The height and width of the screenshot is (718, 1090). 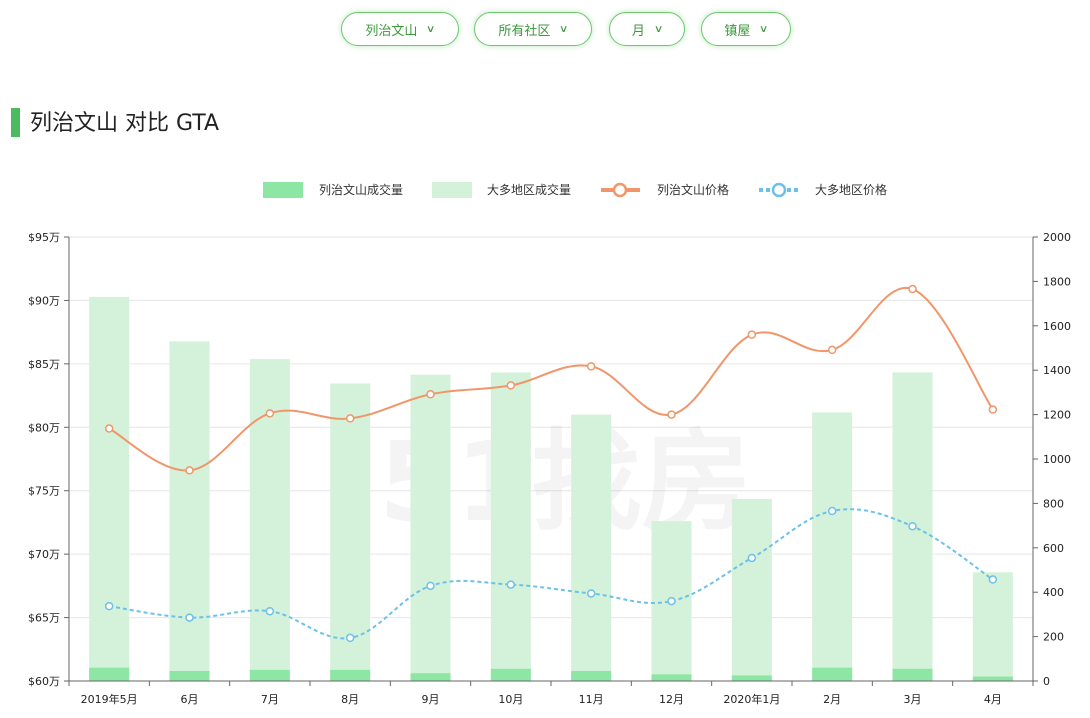 I want to click on left-axis-tick-label: $80万, so click(x=44, y=427).